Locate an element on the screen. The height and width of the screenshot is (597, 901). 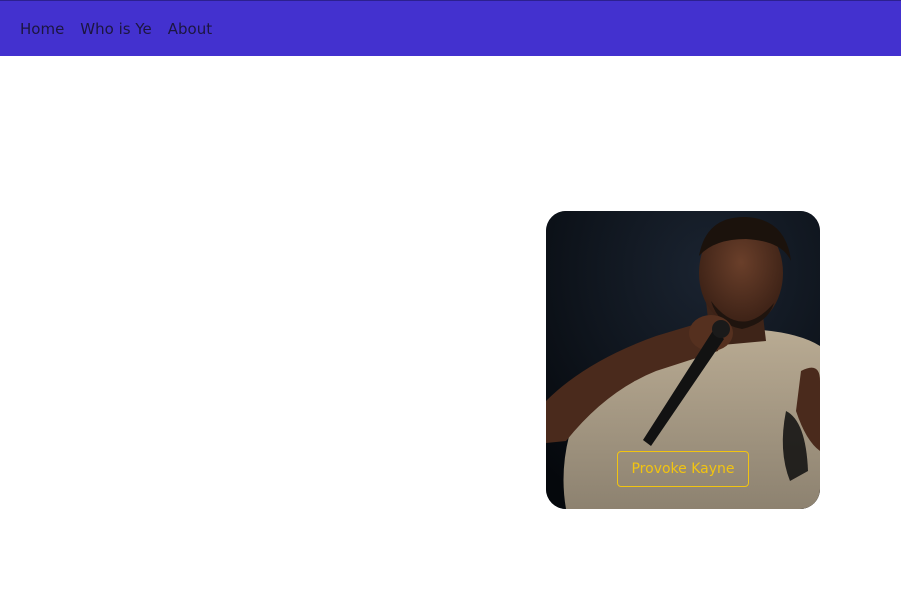
top-navbar: Home Who is Ye About is located at coordinates (450, 28).